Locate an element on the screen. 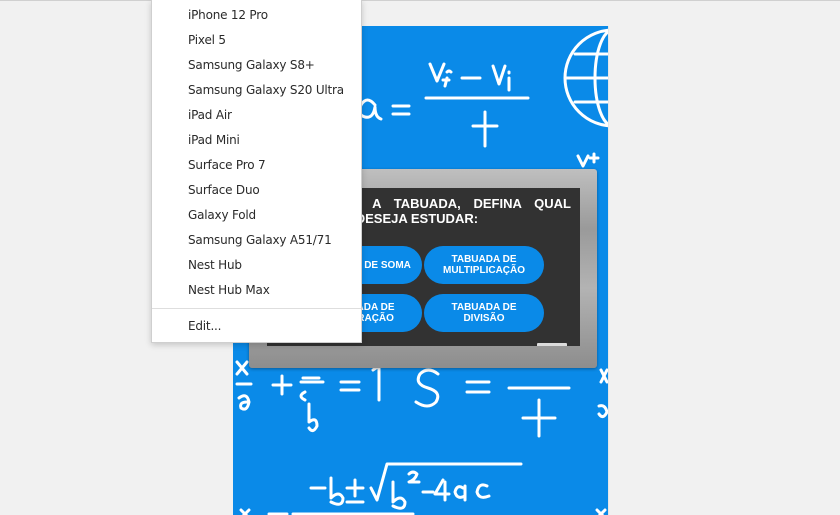 Image resolution: width=840 pixels, height=515 pixels. chalk-eraser is located at coordinates (552, 344).